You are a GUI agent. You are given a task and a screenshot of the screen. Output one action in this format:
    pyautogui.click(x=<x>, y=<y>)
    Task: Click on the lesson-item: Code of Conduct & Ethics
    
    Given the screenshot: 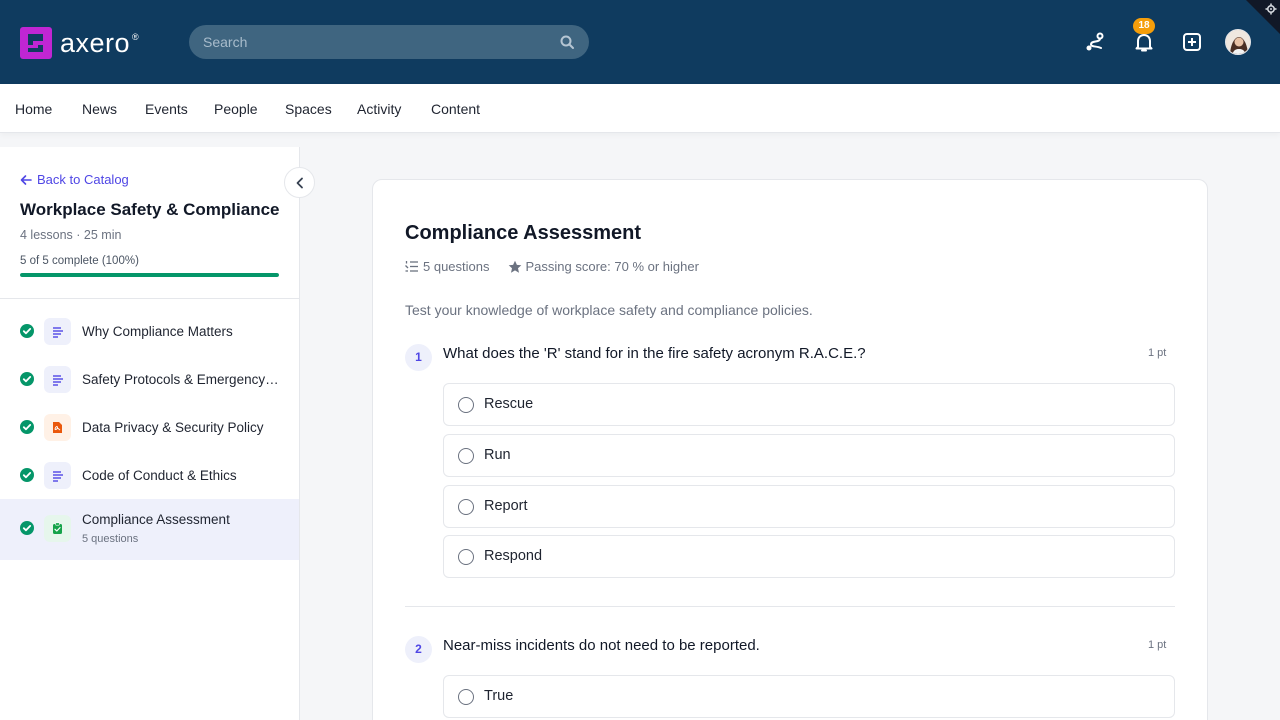 What is the action you would take?
    pyautogui.click(x=149, y=475)
    